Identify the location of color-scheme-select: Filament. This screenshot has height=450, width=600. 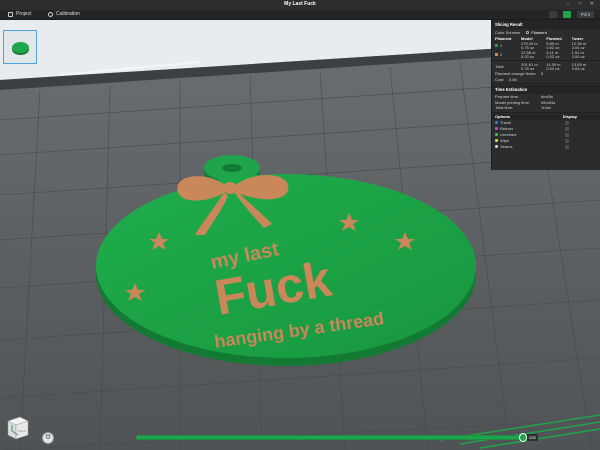
(536, 32).